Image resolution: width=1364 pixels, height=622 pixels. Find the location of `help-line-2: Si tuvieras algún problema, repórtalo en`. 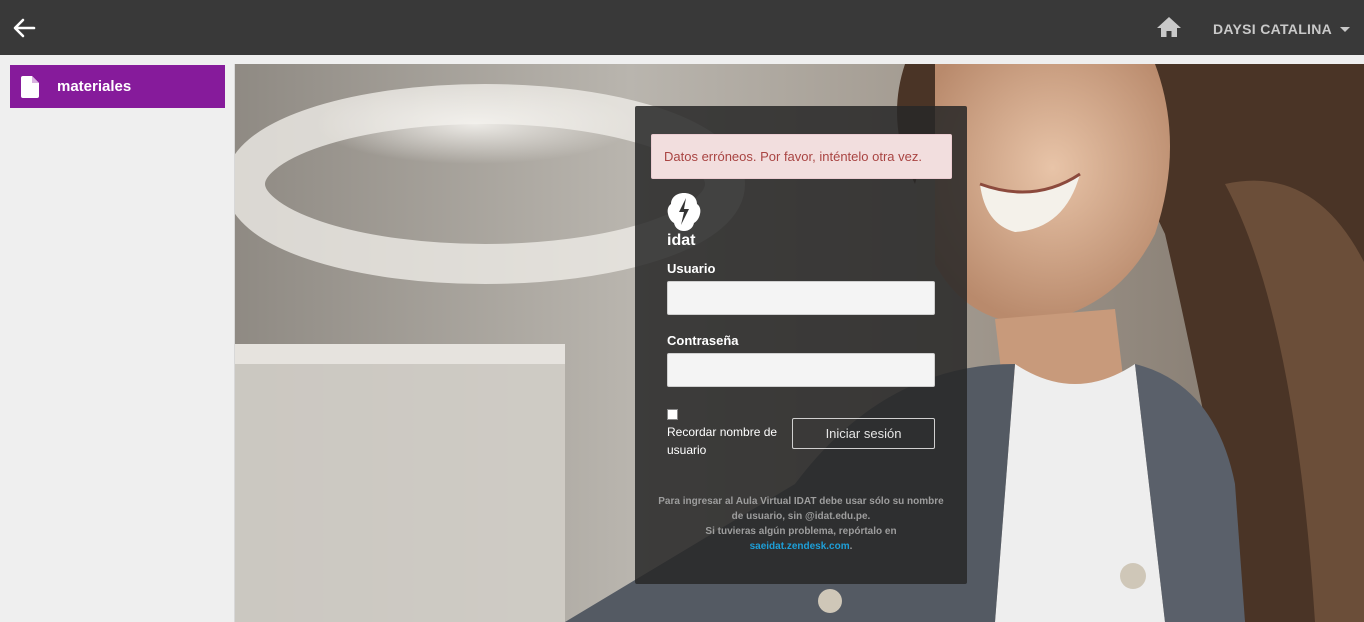

help-line-2: Si tuvieras algún problema, repórtalo en is located at coordinates (801, 531).